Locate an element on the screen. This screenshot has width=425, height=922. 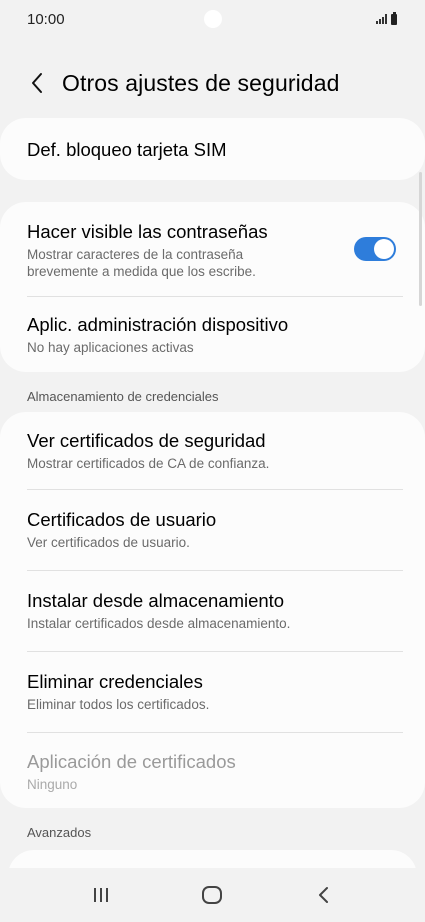
sim-lock-card: Def. bloqueo tarjeta SIM is located at coordinates (212, 149).